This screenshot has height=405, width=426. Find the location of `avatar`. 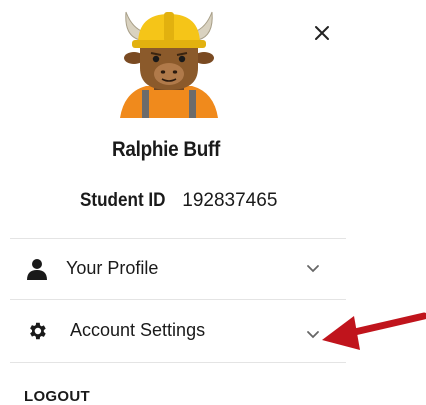

avatar is located at coordinates (169, 64).